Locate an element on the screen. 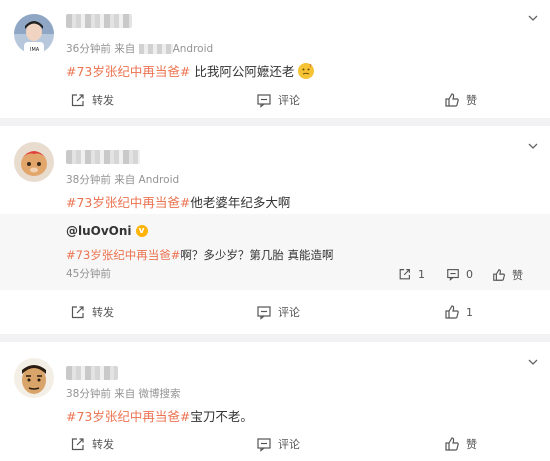 The width and height of the screenshot is (550, 461). post-meta: 38分钟前 来自 微博搜索 is located at coordinates (123, 393).